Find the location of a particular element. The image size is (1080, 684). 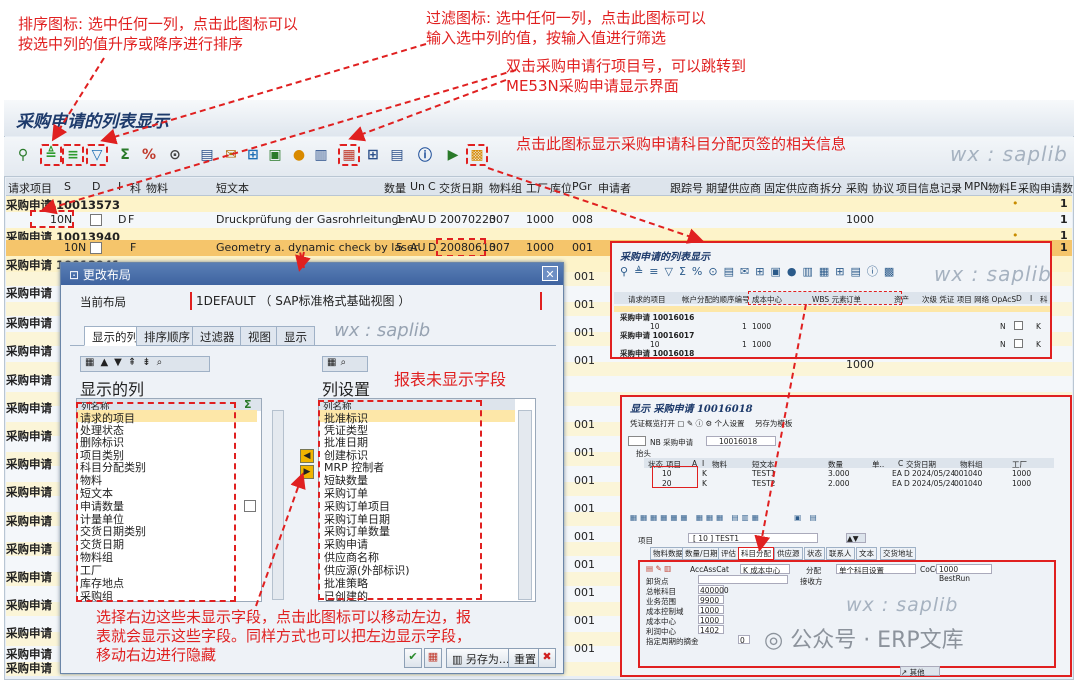

select-layout-icon: ⊞ is located at coordinates (373, 155).